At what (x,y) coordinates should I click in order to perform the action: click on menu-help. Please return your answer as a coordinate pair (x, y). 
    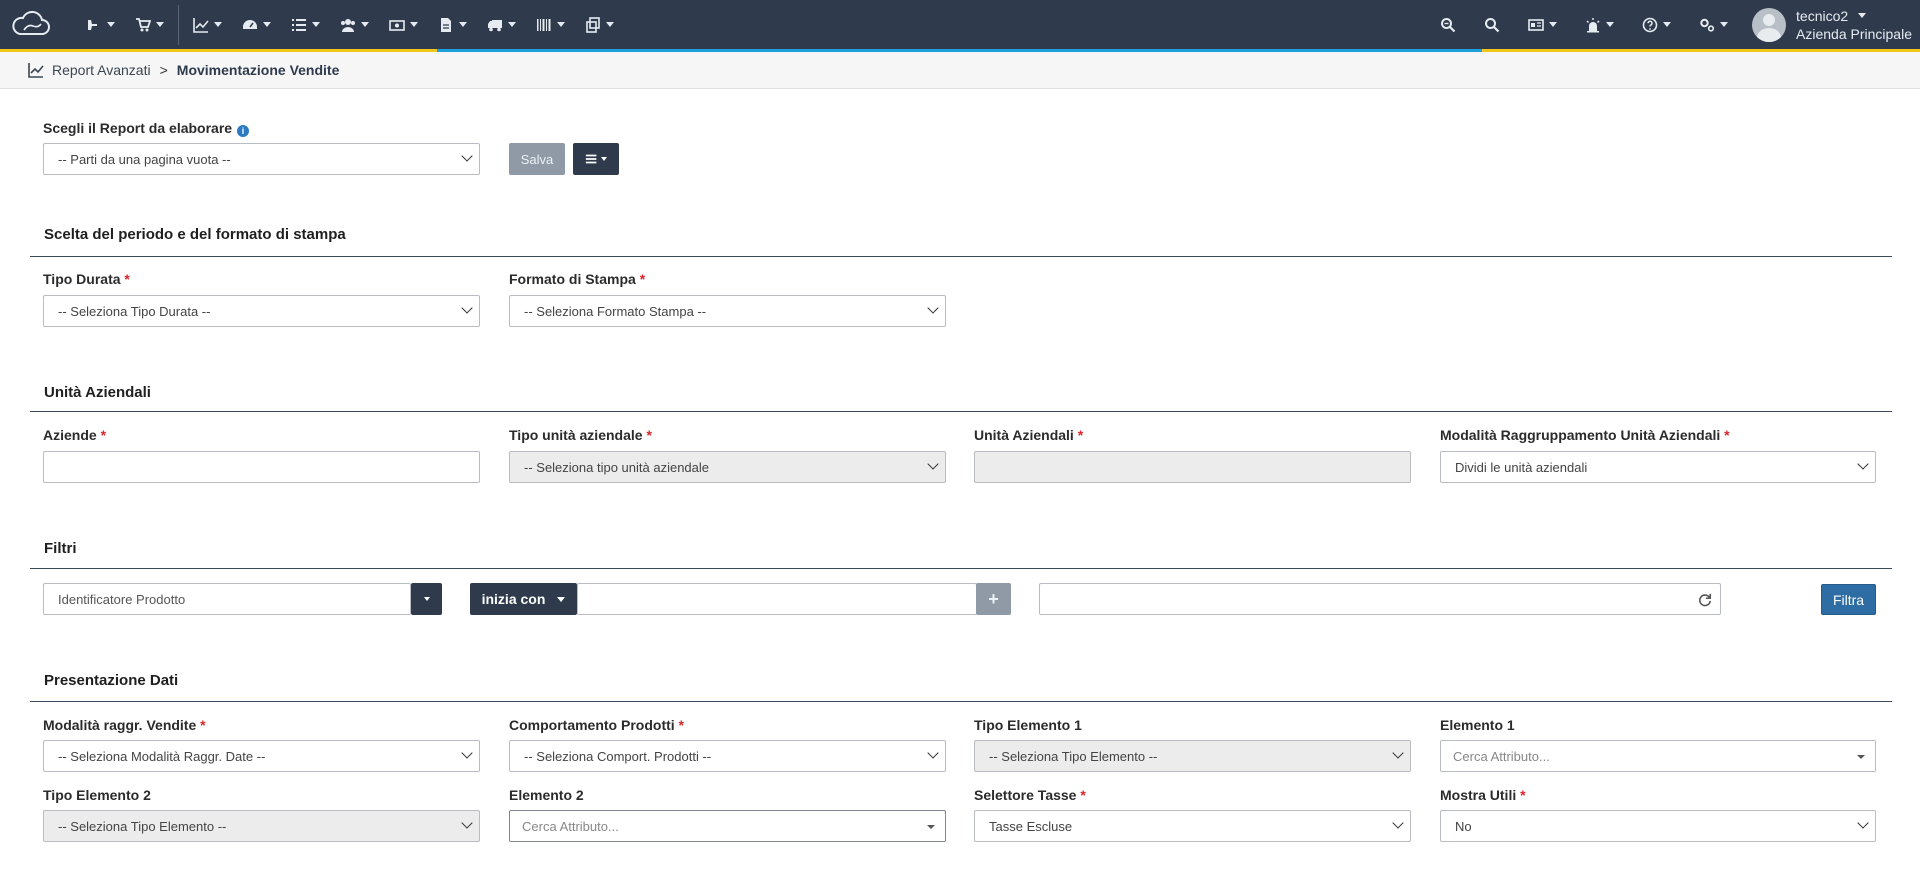
    Looking at the image, I should click on (1656, 24).